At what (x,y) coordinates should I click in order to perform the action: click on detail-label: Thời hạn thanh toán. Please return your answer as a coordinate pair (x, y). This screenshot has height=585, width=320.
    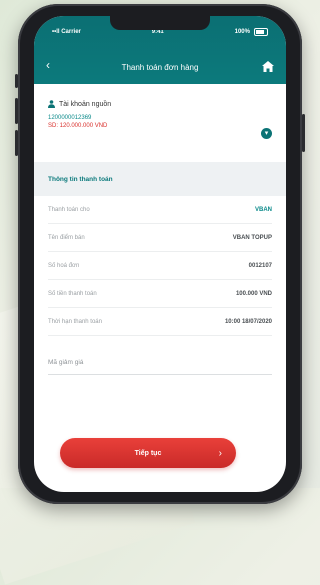
    Looking at the image, I should click on (75, 321).